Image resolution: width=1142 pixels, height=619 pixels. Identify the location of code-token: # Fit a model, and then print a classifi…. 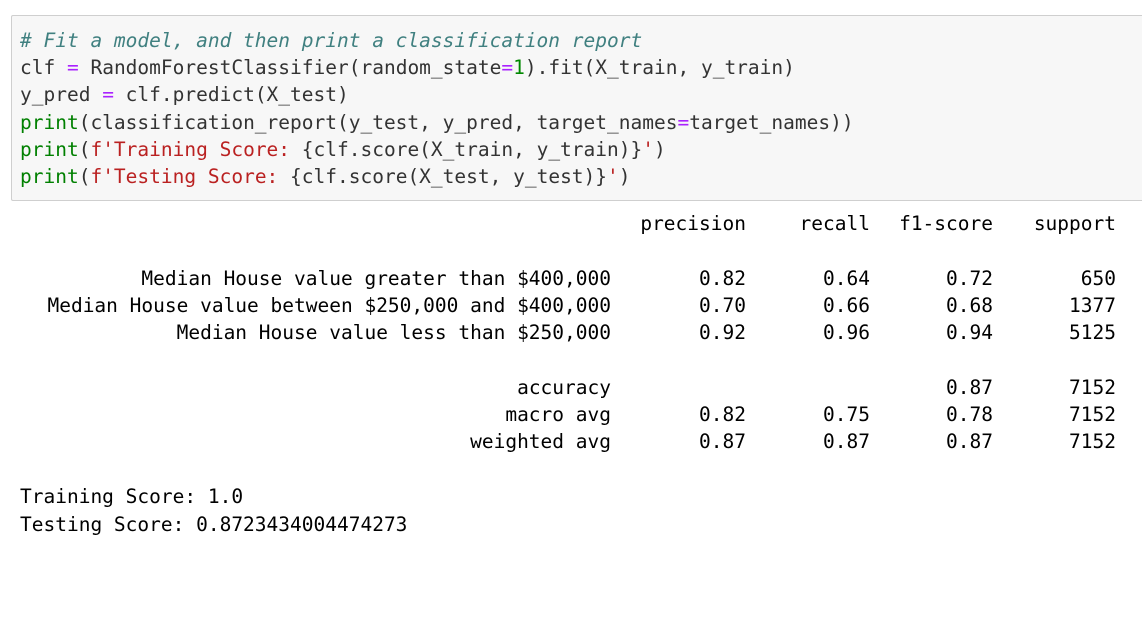
(331, 40).